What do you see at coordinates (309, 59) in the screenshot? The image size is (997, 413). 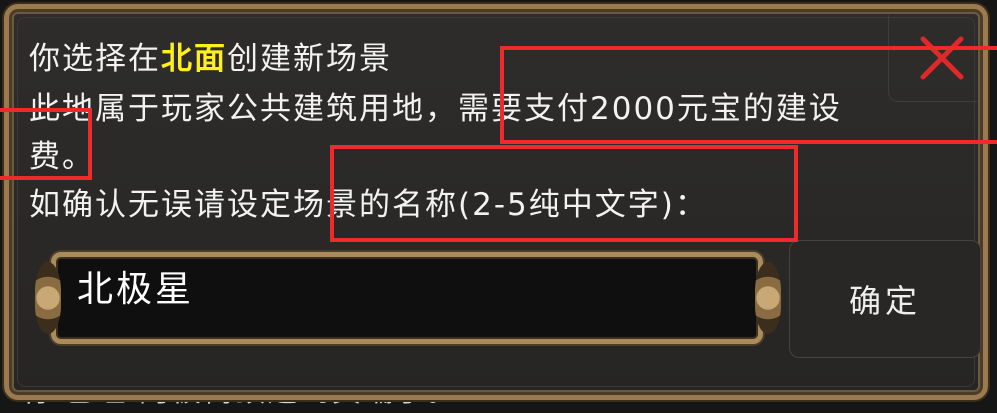 I see `message-suffix: 创建新场景` at bounding box center [309, 59].